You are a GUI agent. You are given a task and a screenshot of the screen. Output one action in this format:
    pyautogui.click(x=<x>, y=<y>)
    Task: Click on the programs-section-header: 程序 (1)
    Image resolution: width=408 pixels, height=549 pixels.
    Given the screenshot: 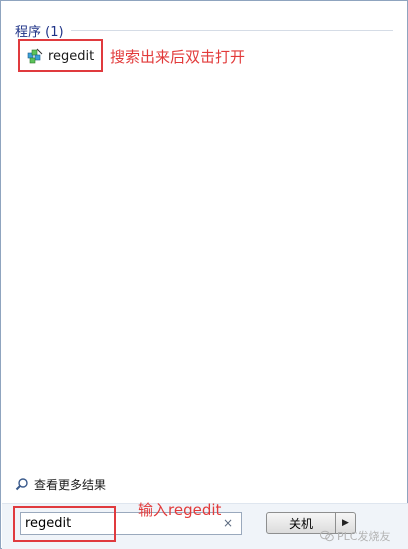 What is the action you would take?
    pyautogui.click(x=204, y=31)
    